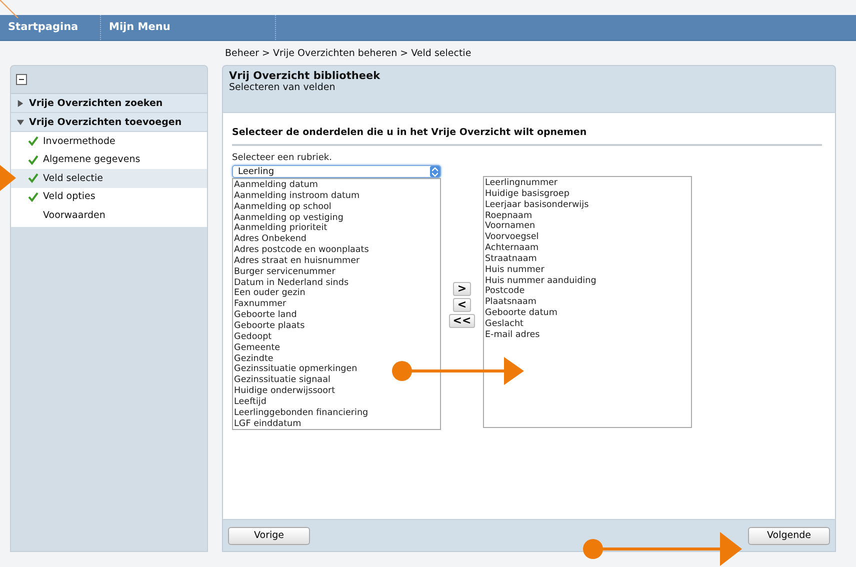 This screenshot has height=567, width=856. I want to click on expanded-triangle-icon, so click(20, 122).